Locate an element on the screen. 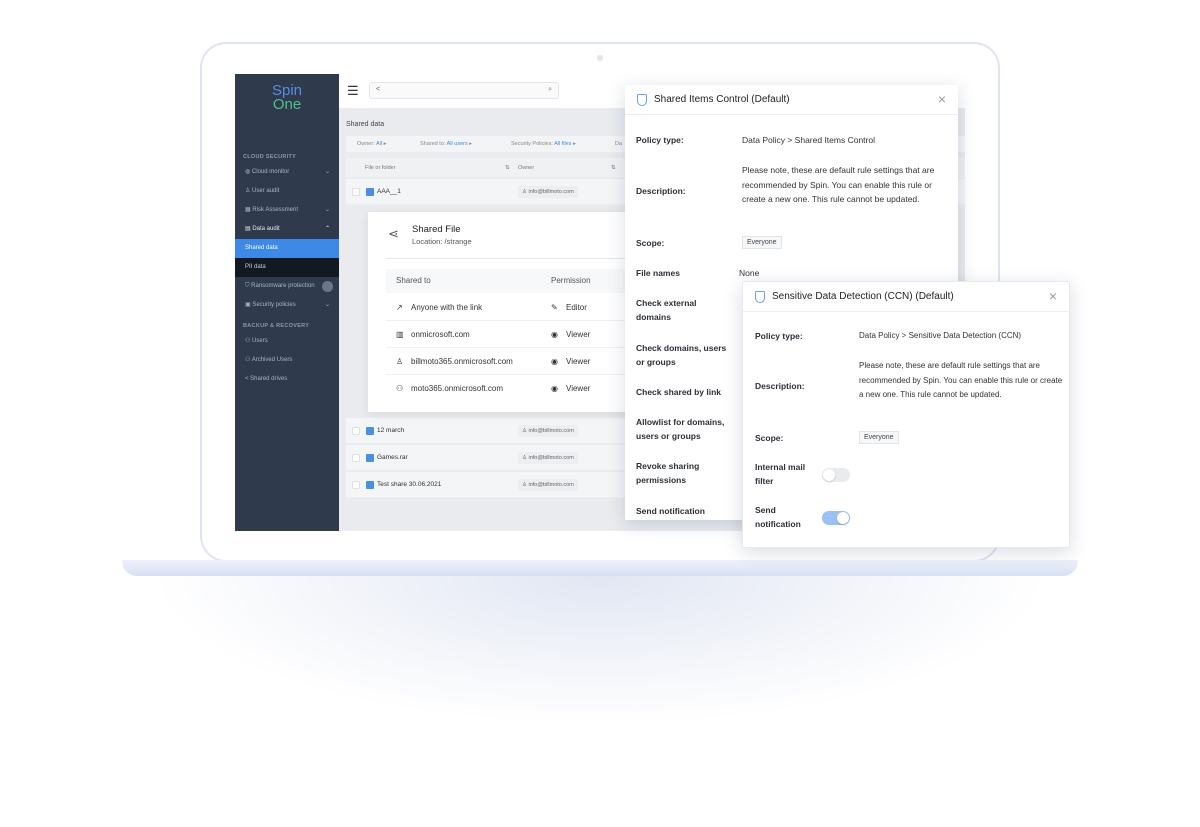 The width and height of the screenshot is (1200, 827). user-icon: ♙ is located at coordinates (400, 361).